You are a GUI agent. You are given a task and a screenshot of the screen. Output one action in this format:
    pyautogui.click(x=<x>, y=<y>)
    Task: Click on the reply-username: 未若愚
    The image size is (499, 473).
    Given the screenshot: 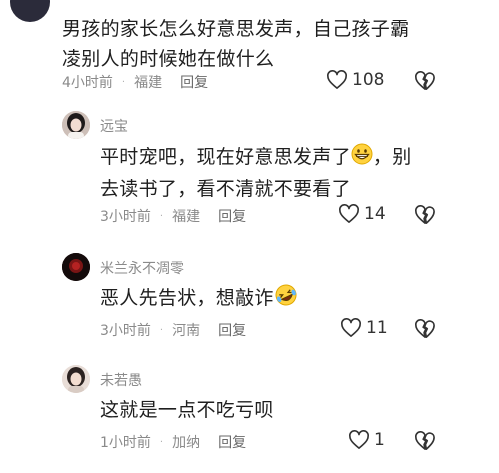 What is the action you would take?
    pyautogui.click(x=121, y=380)
    